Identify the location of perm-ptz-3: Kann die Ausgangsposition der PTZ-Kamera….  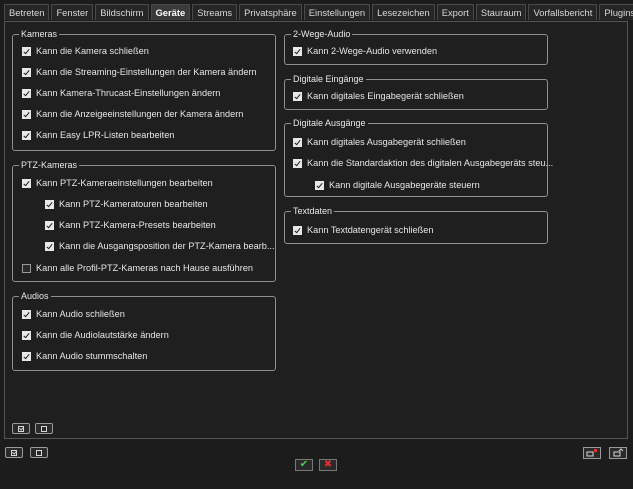
(160, 246).